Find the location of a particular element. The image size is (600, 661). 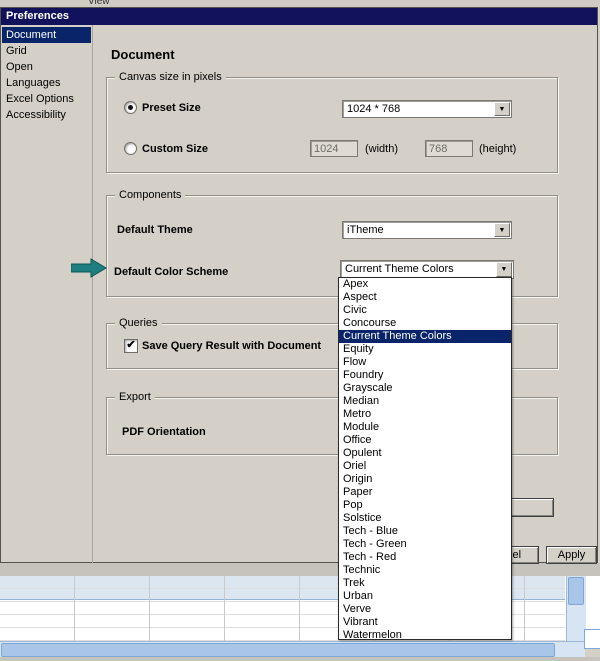

sidebar-item: Excel Options is located at coordinates (46, 99).